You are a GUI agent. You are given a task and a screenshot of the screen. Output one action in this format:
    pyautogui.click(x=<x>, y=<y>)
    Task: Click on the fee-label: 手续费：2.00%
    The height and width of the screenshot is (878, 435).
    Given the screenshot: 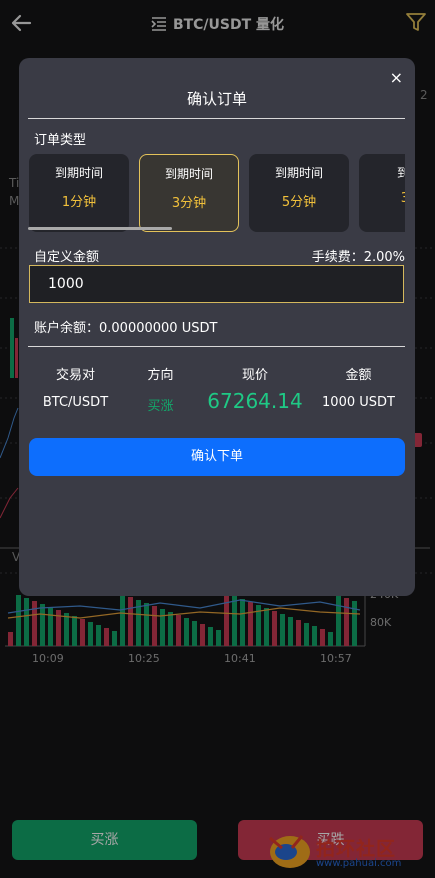 What is the action you would take?
    pyautogui.click(x=358, y=257)
    